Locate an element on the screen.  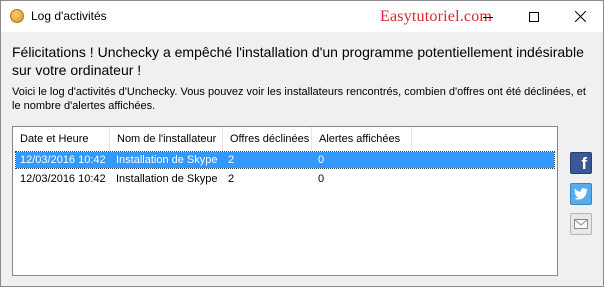
maximize-button is located at coordinates (534, 16).